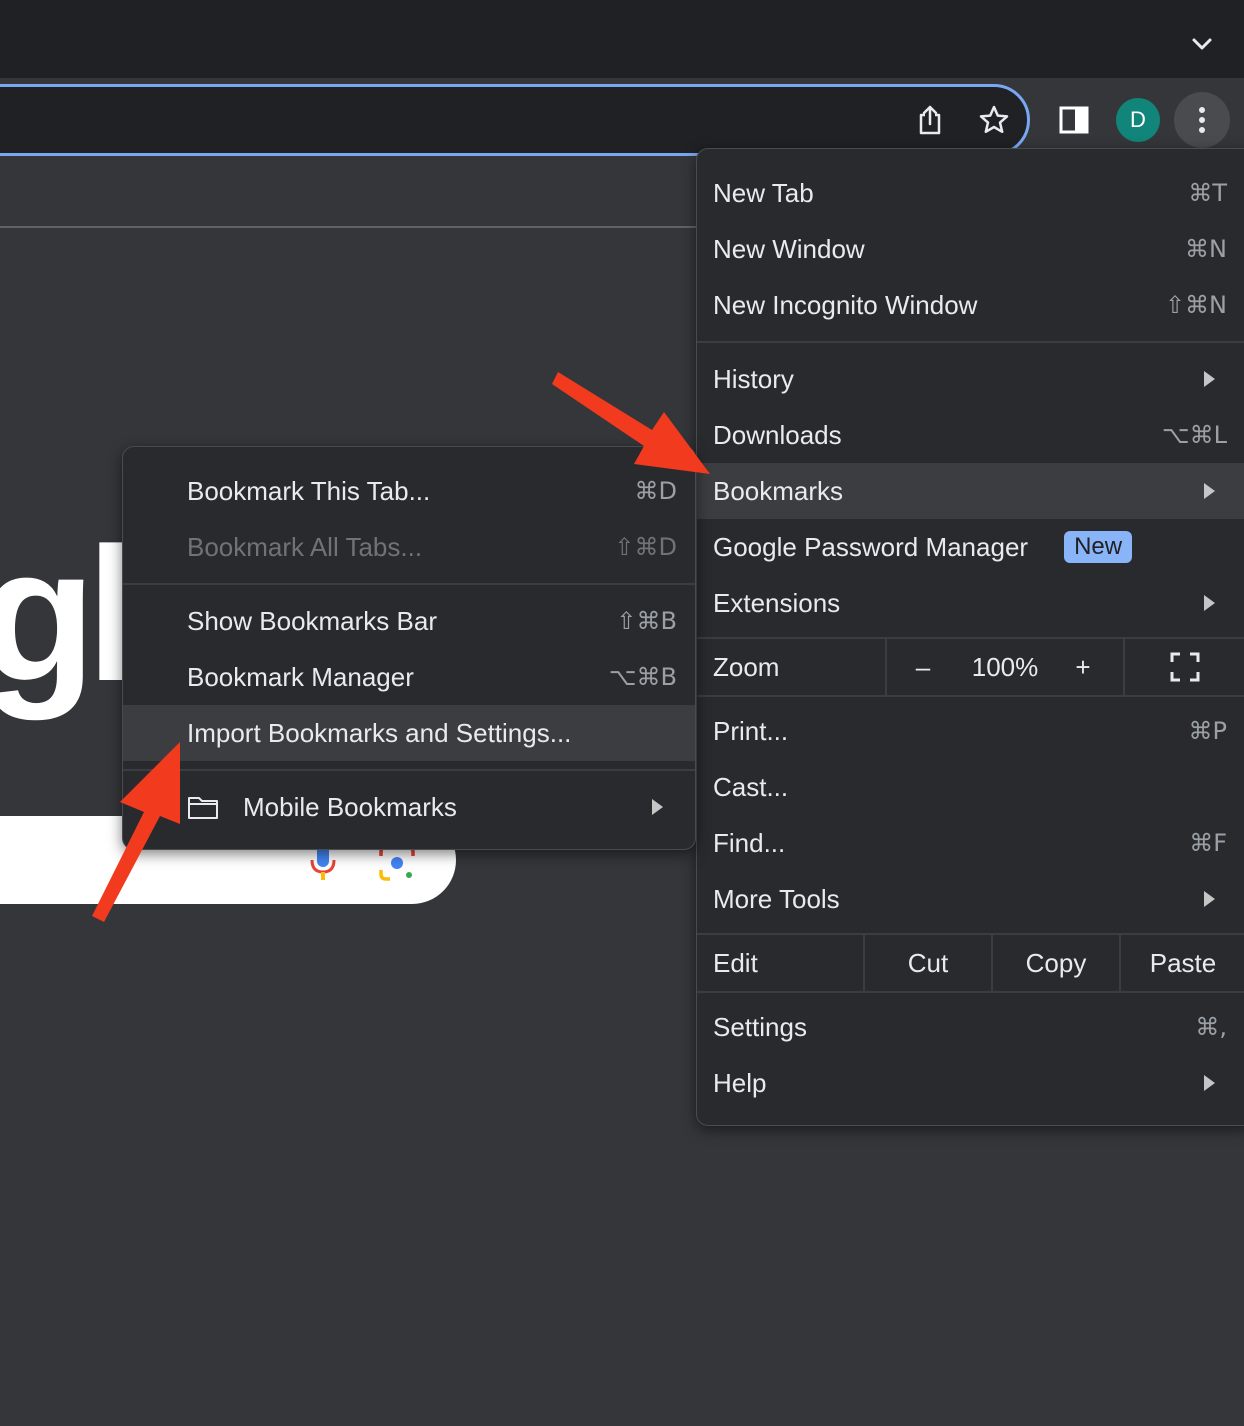 Image resolution: width=1244 pixels, height=1426 pixels. Describe the element at coordinates (777, 434) in the screenshot. I see `menu-item-label: Downloads` at that location.